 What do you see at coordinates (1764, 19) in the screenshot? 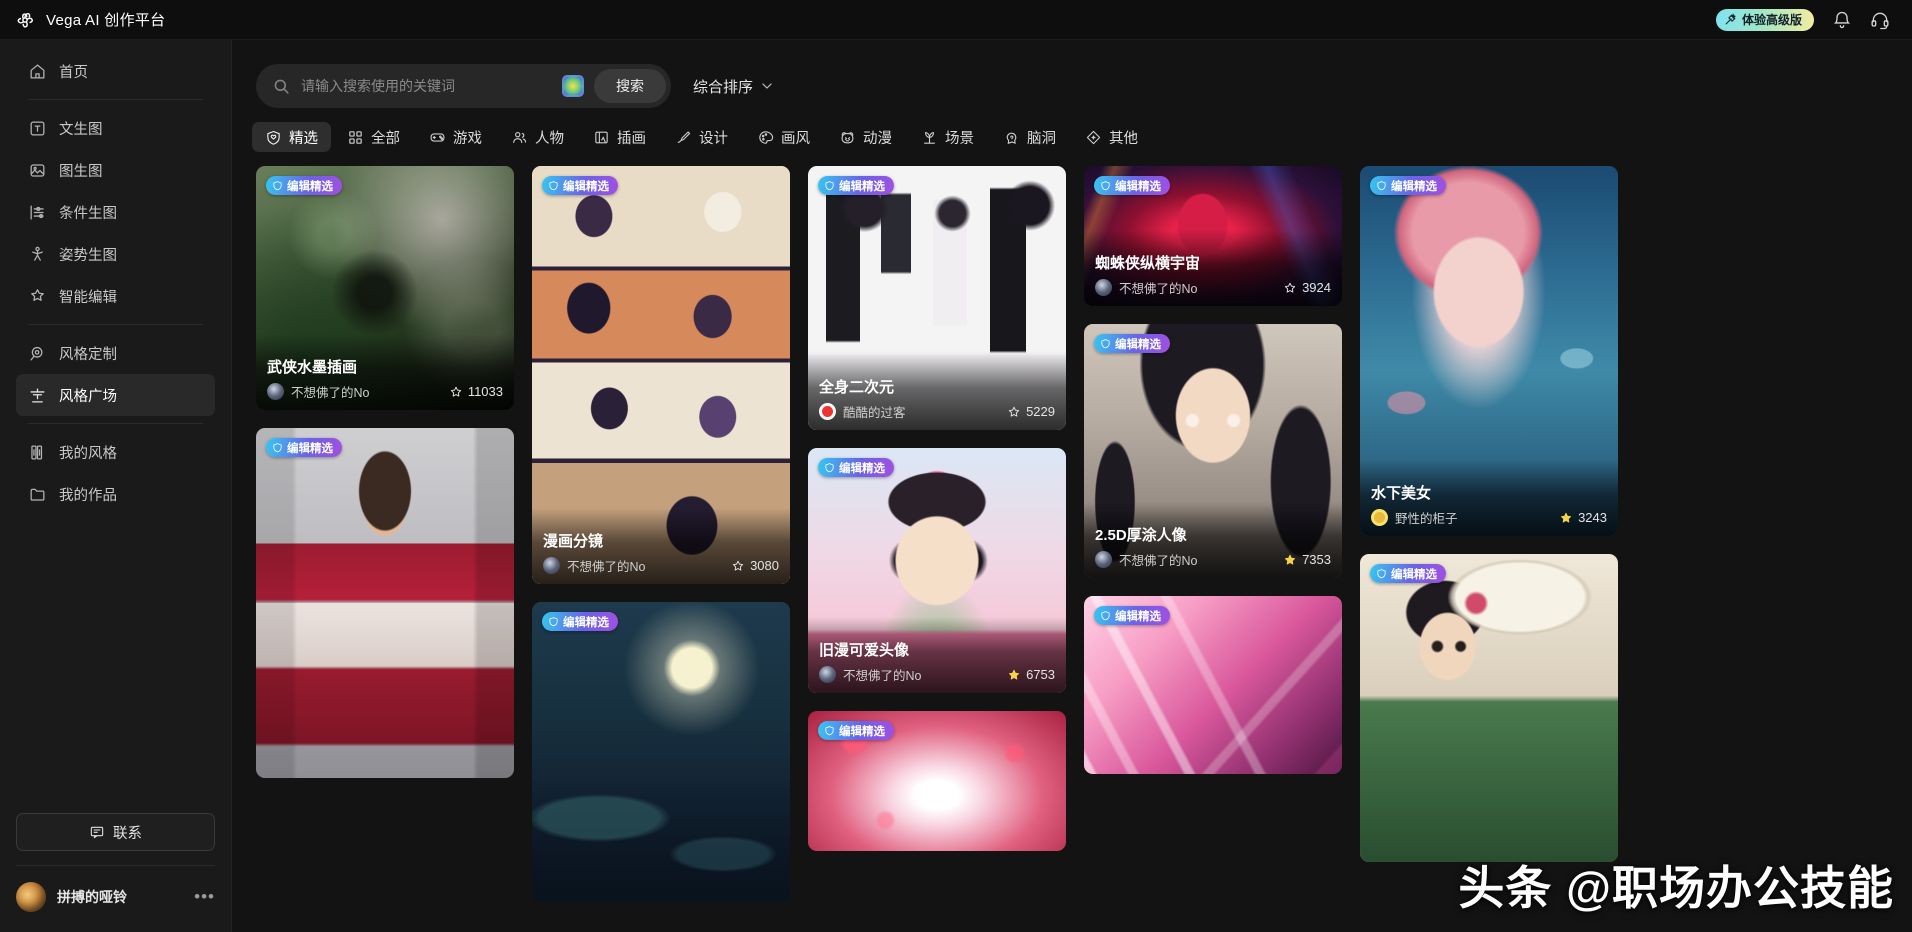
I see `premium-upgrade-button: 体验高级版` at bounding box center [1764, 19].